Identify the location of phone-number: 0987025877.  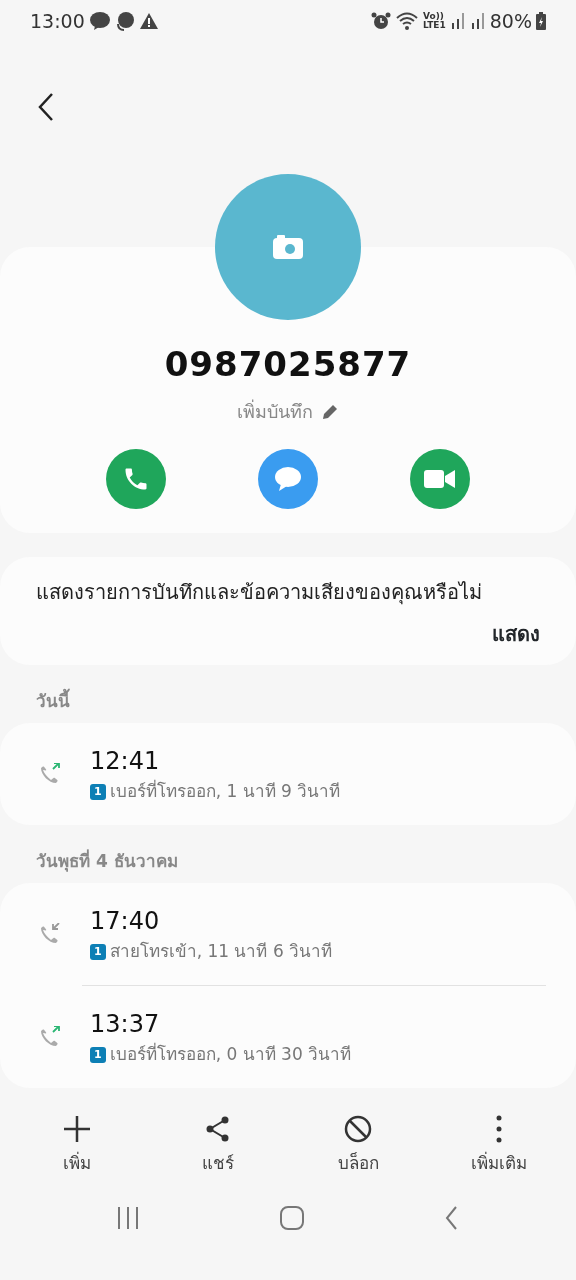
(288, 364).